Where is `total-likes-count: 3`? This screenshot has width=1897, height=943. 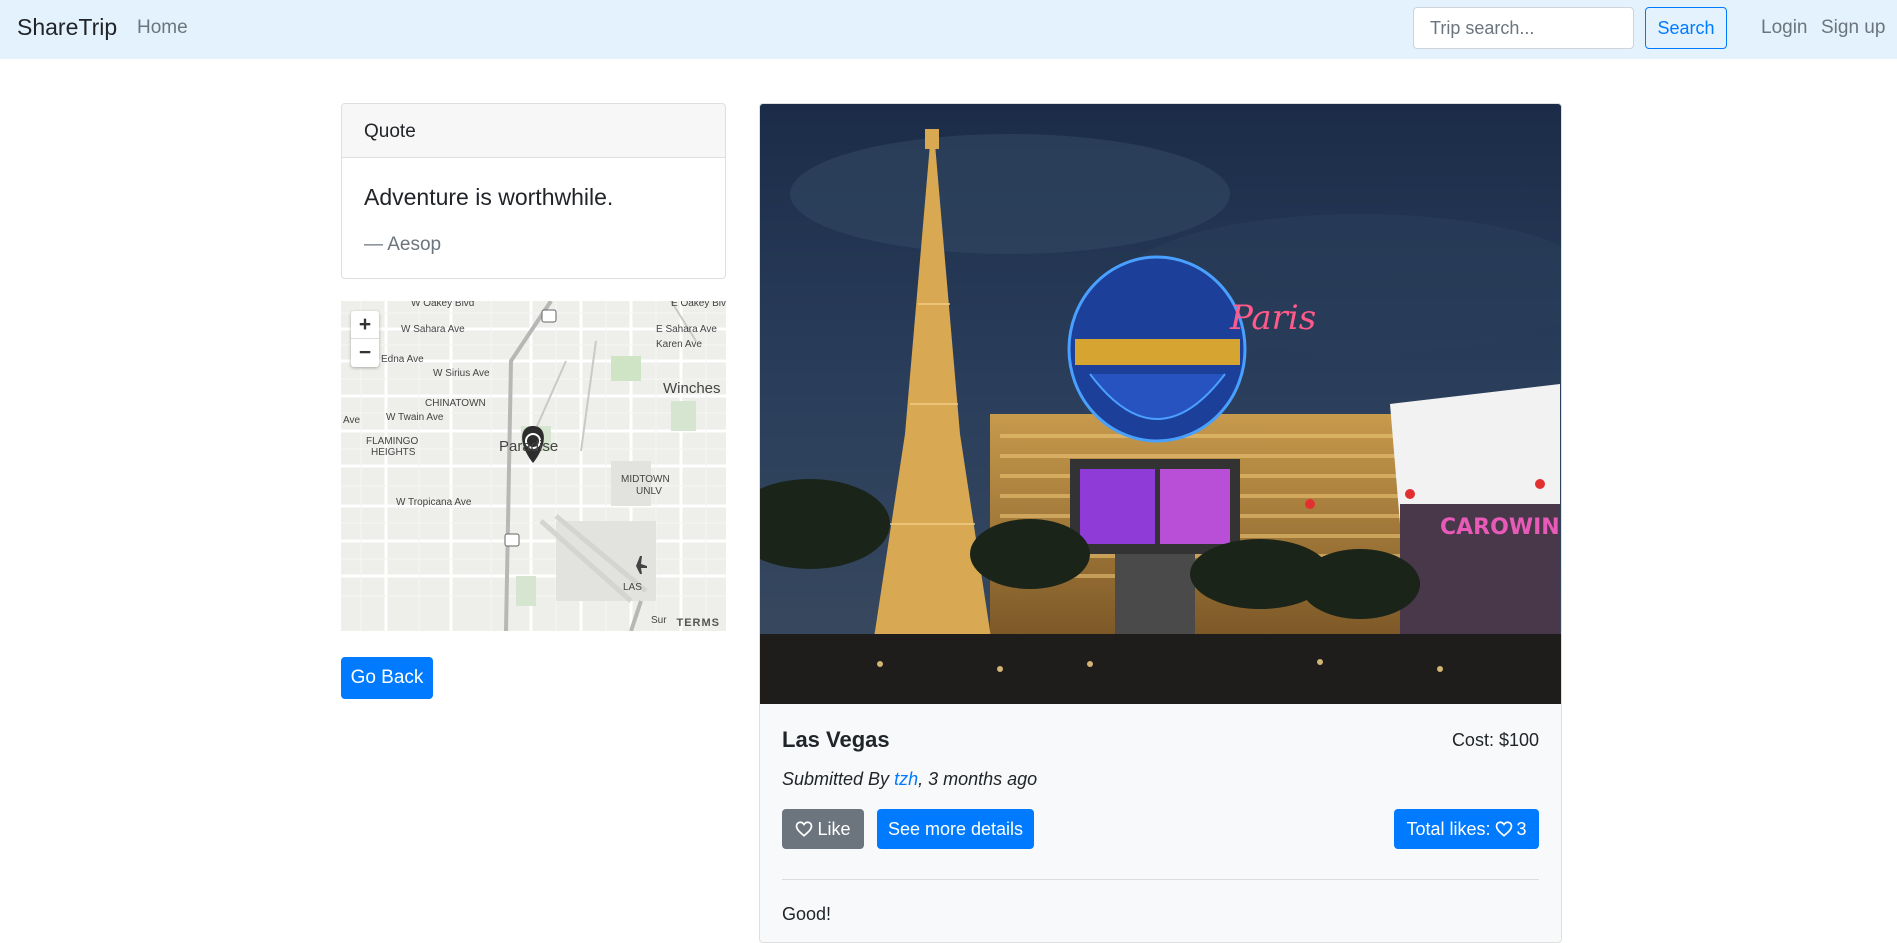 total-likes-count: 3 is located at coordinates (1521, 828).